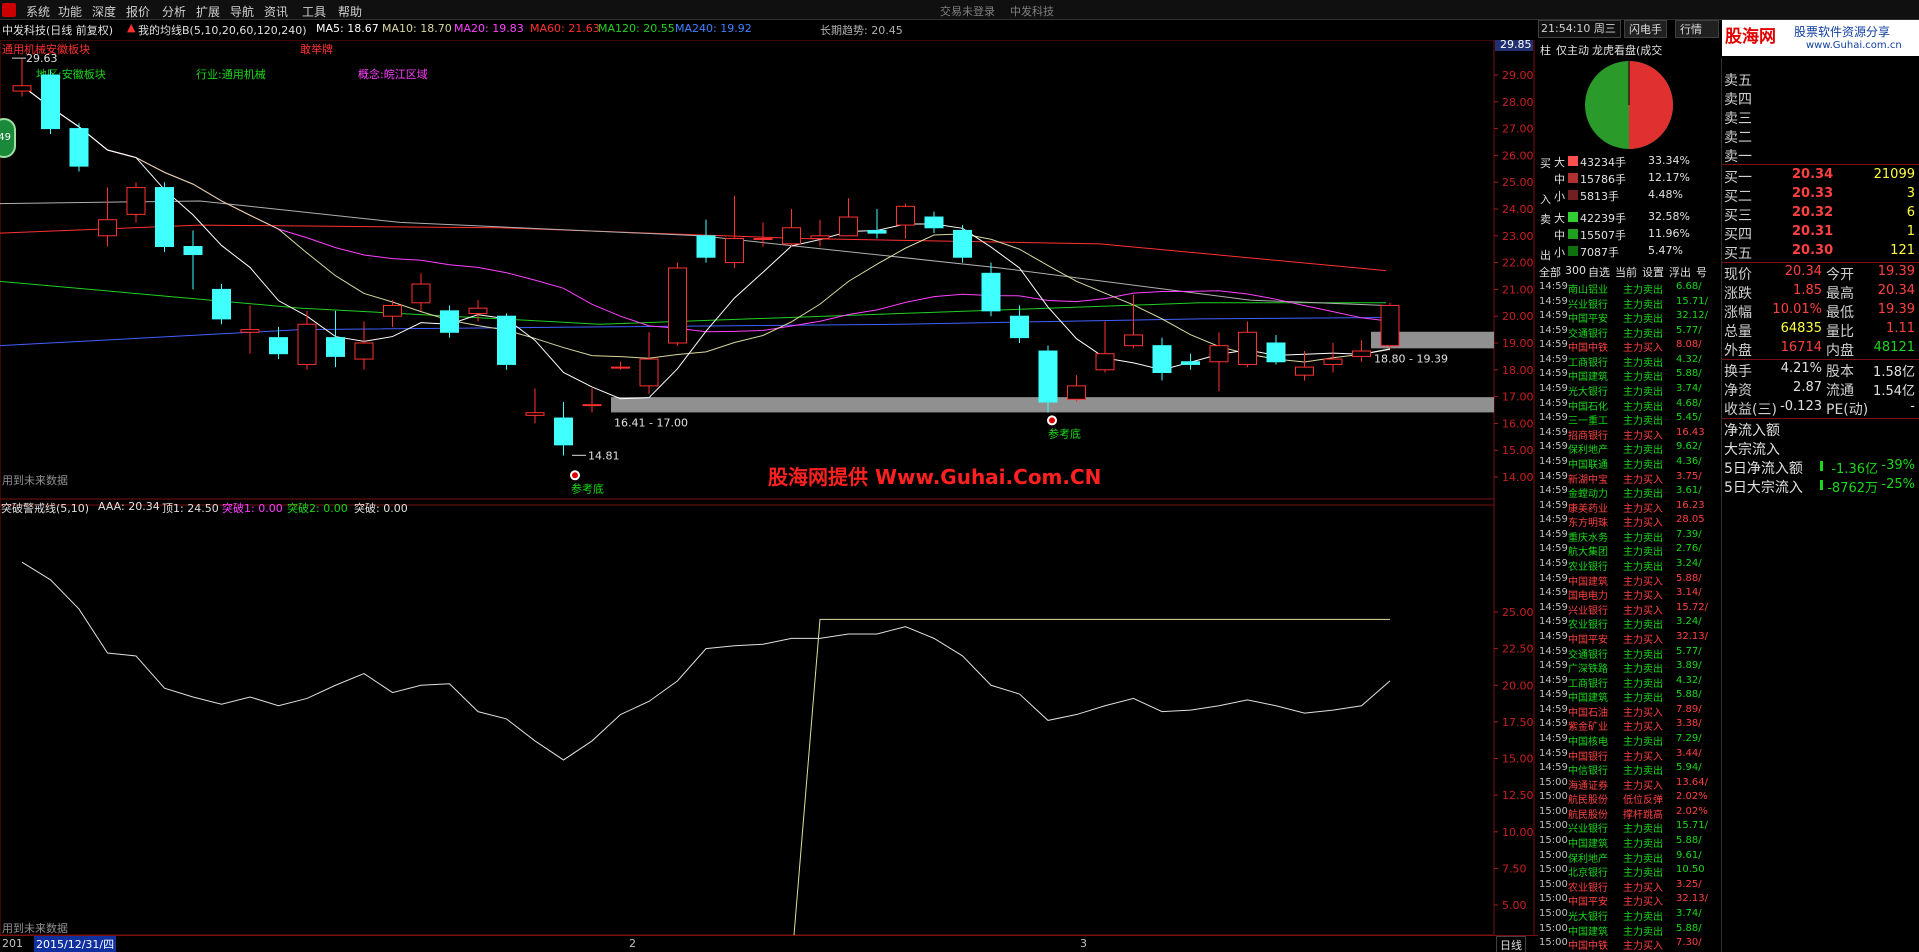 The height and width of the screenshot is (952, 1919). I want to click on sub-indicator-title: 突破警戒线(5,10), so click(45, 508).